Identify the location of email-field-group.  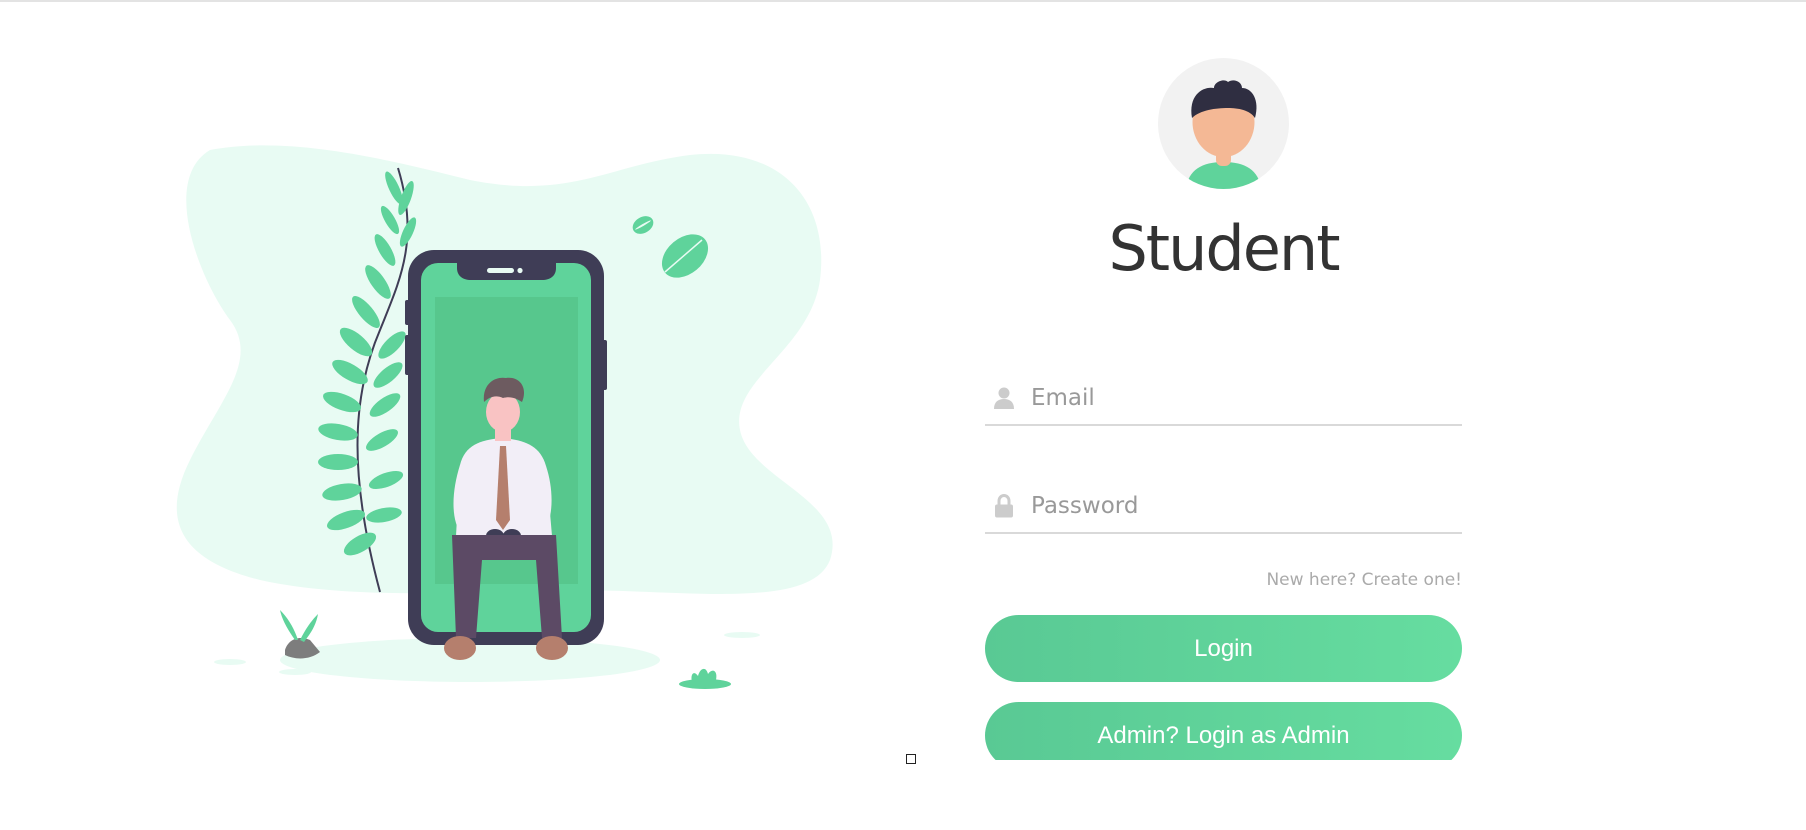
(1223, 399).